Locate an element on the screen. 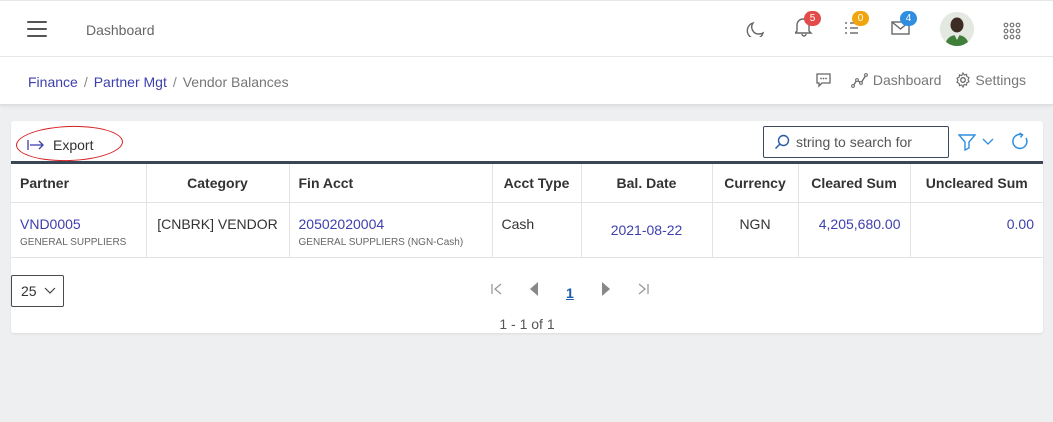 The width and height of the screenshot is (1053, 422). refresh-icon is located at coordinates (1020, 141).